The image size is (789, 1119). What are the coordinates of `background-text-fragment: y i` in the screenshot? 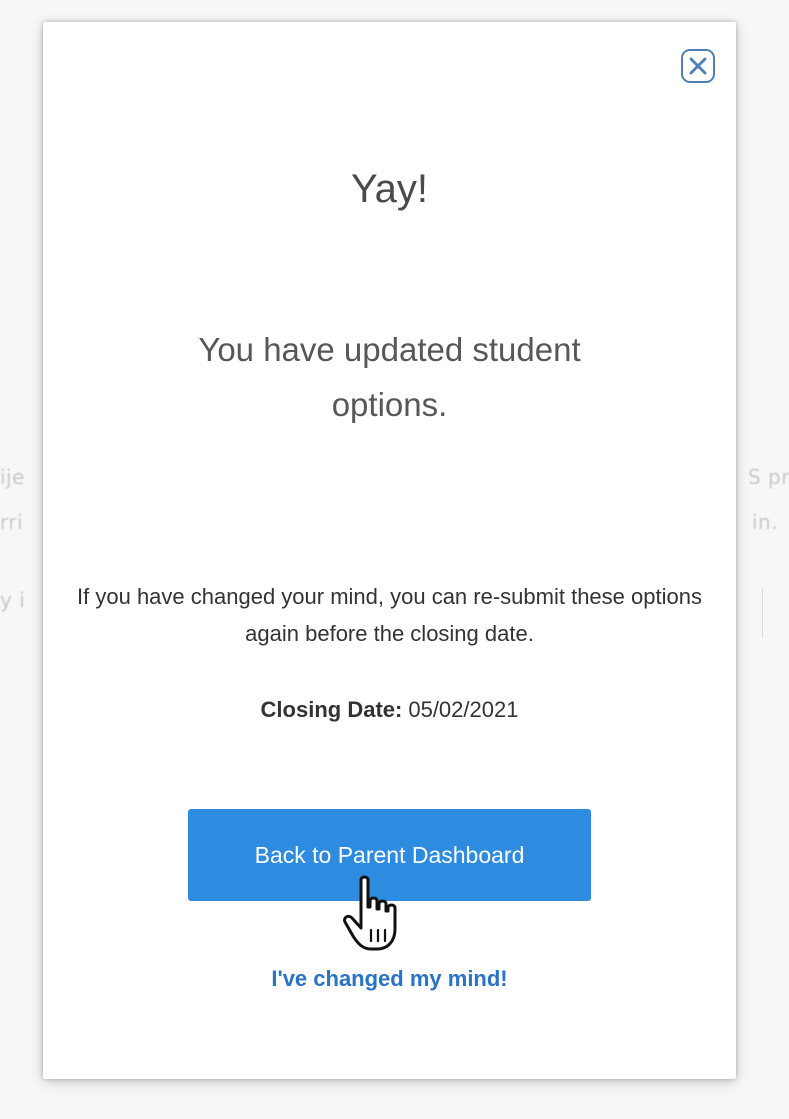 It's located at (13, 600).